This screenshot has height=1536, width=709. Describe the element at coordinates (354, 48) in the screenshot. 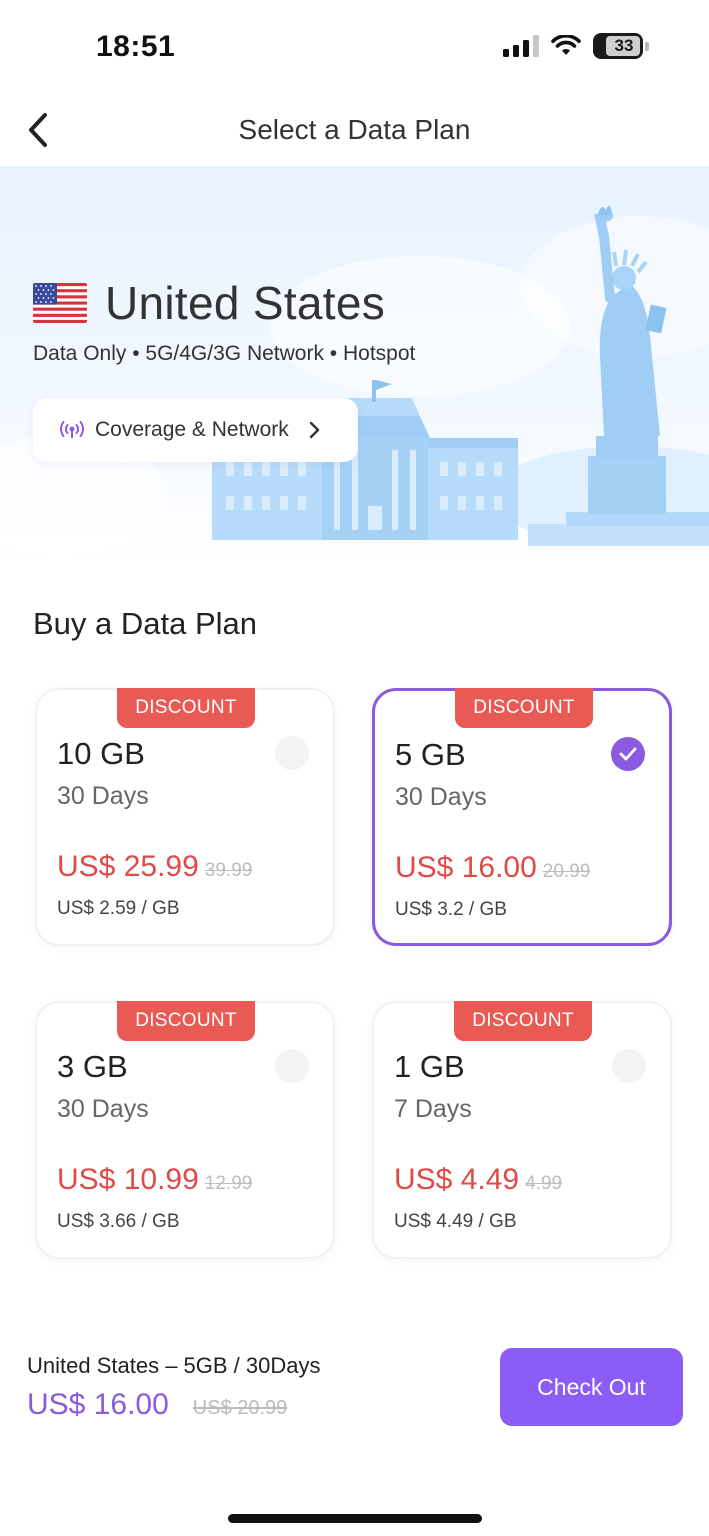

I see `status-bar: 18:51 33` at that location.